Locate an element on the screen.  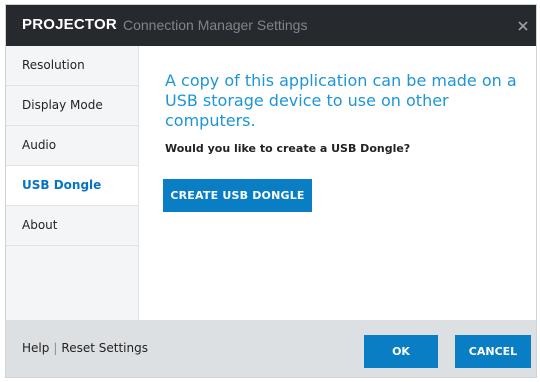
sidebar-item-usb-dongle: USB Dongle is located at coordinates (72, 186).